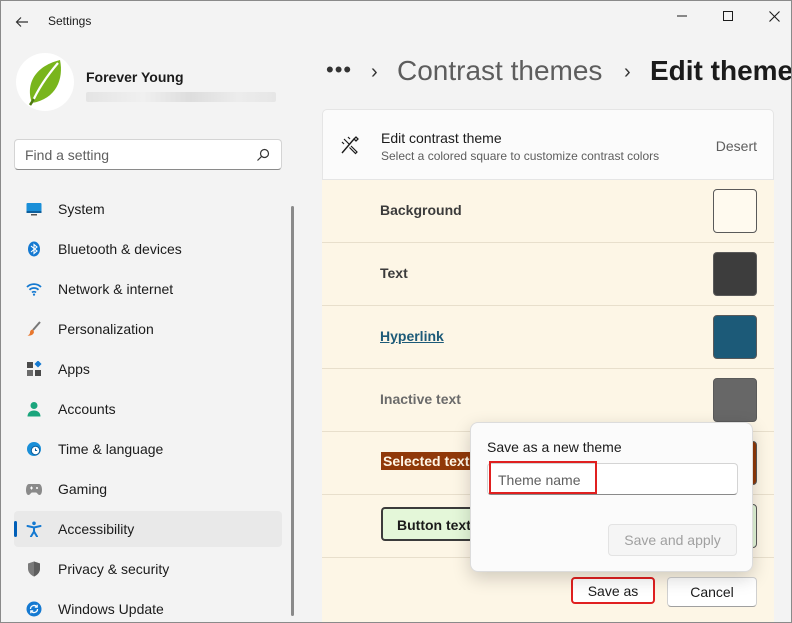 The image size is (792, 623). Describe the element at coordinates (34, 609) in the screenshot. I see `update-icon` at that location.